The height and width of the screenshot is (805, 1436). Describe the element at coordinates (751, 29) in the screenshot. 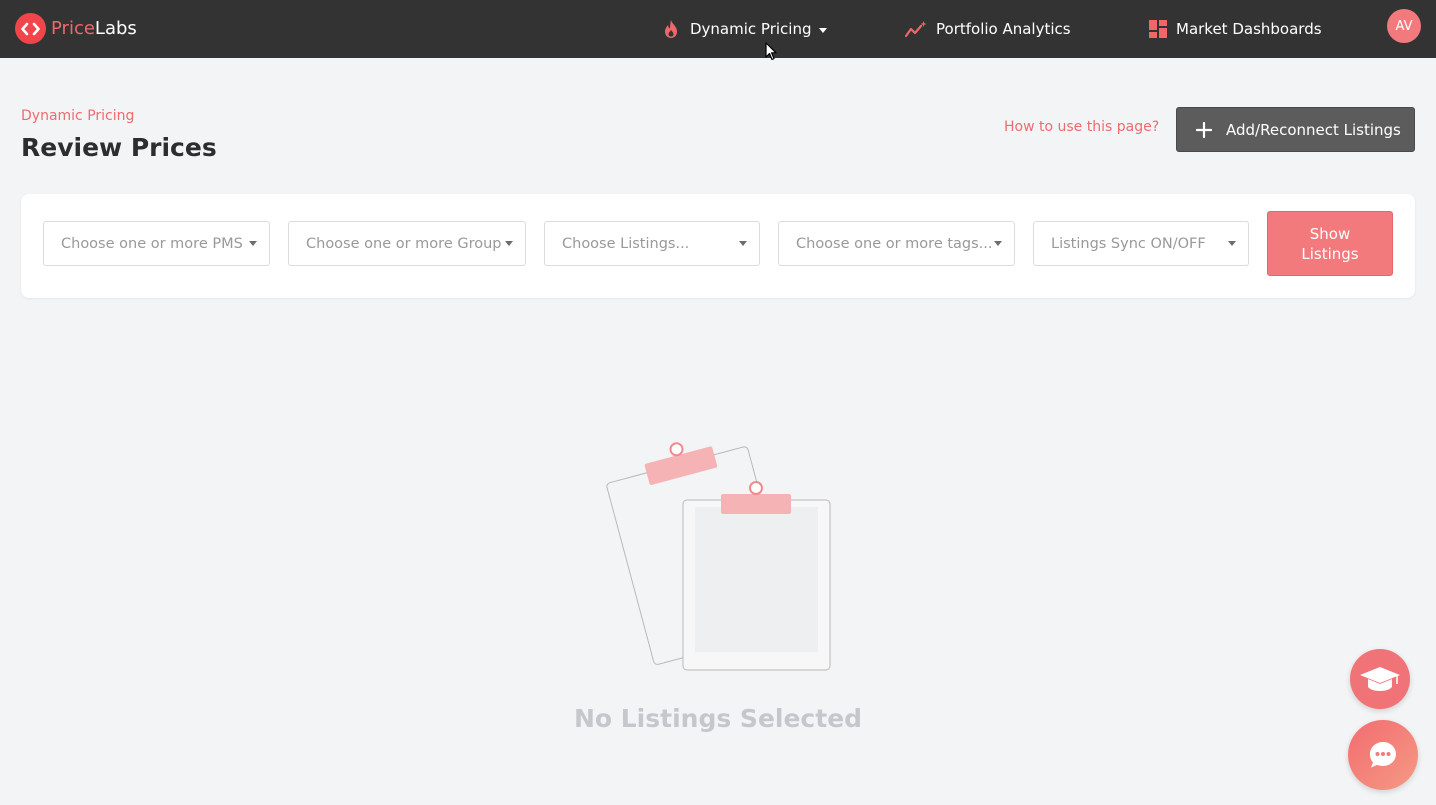

I see `nav-dynamic-pricing-label: Dynamic Pricing` at that location.